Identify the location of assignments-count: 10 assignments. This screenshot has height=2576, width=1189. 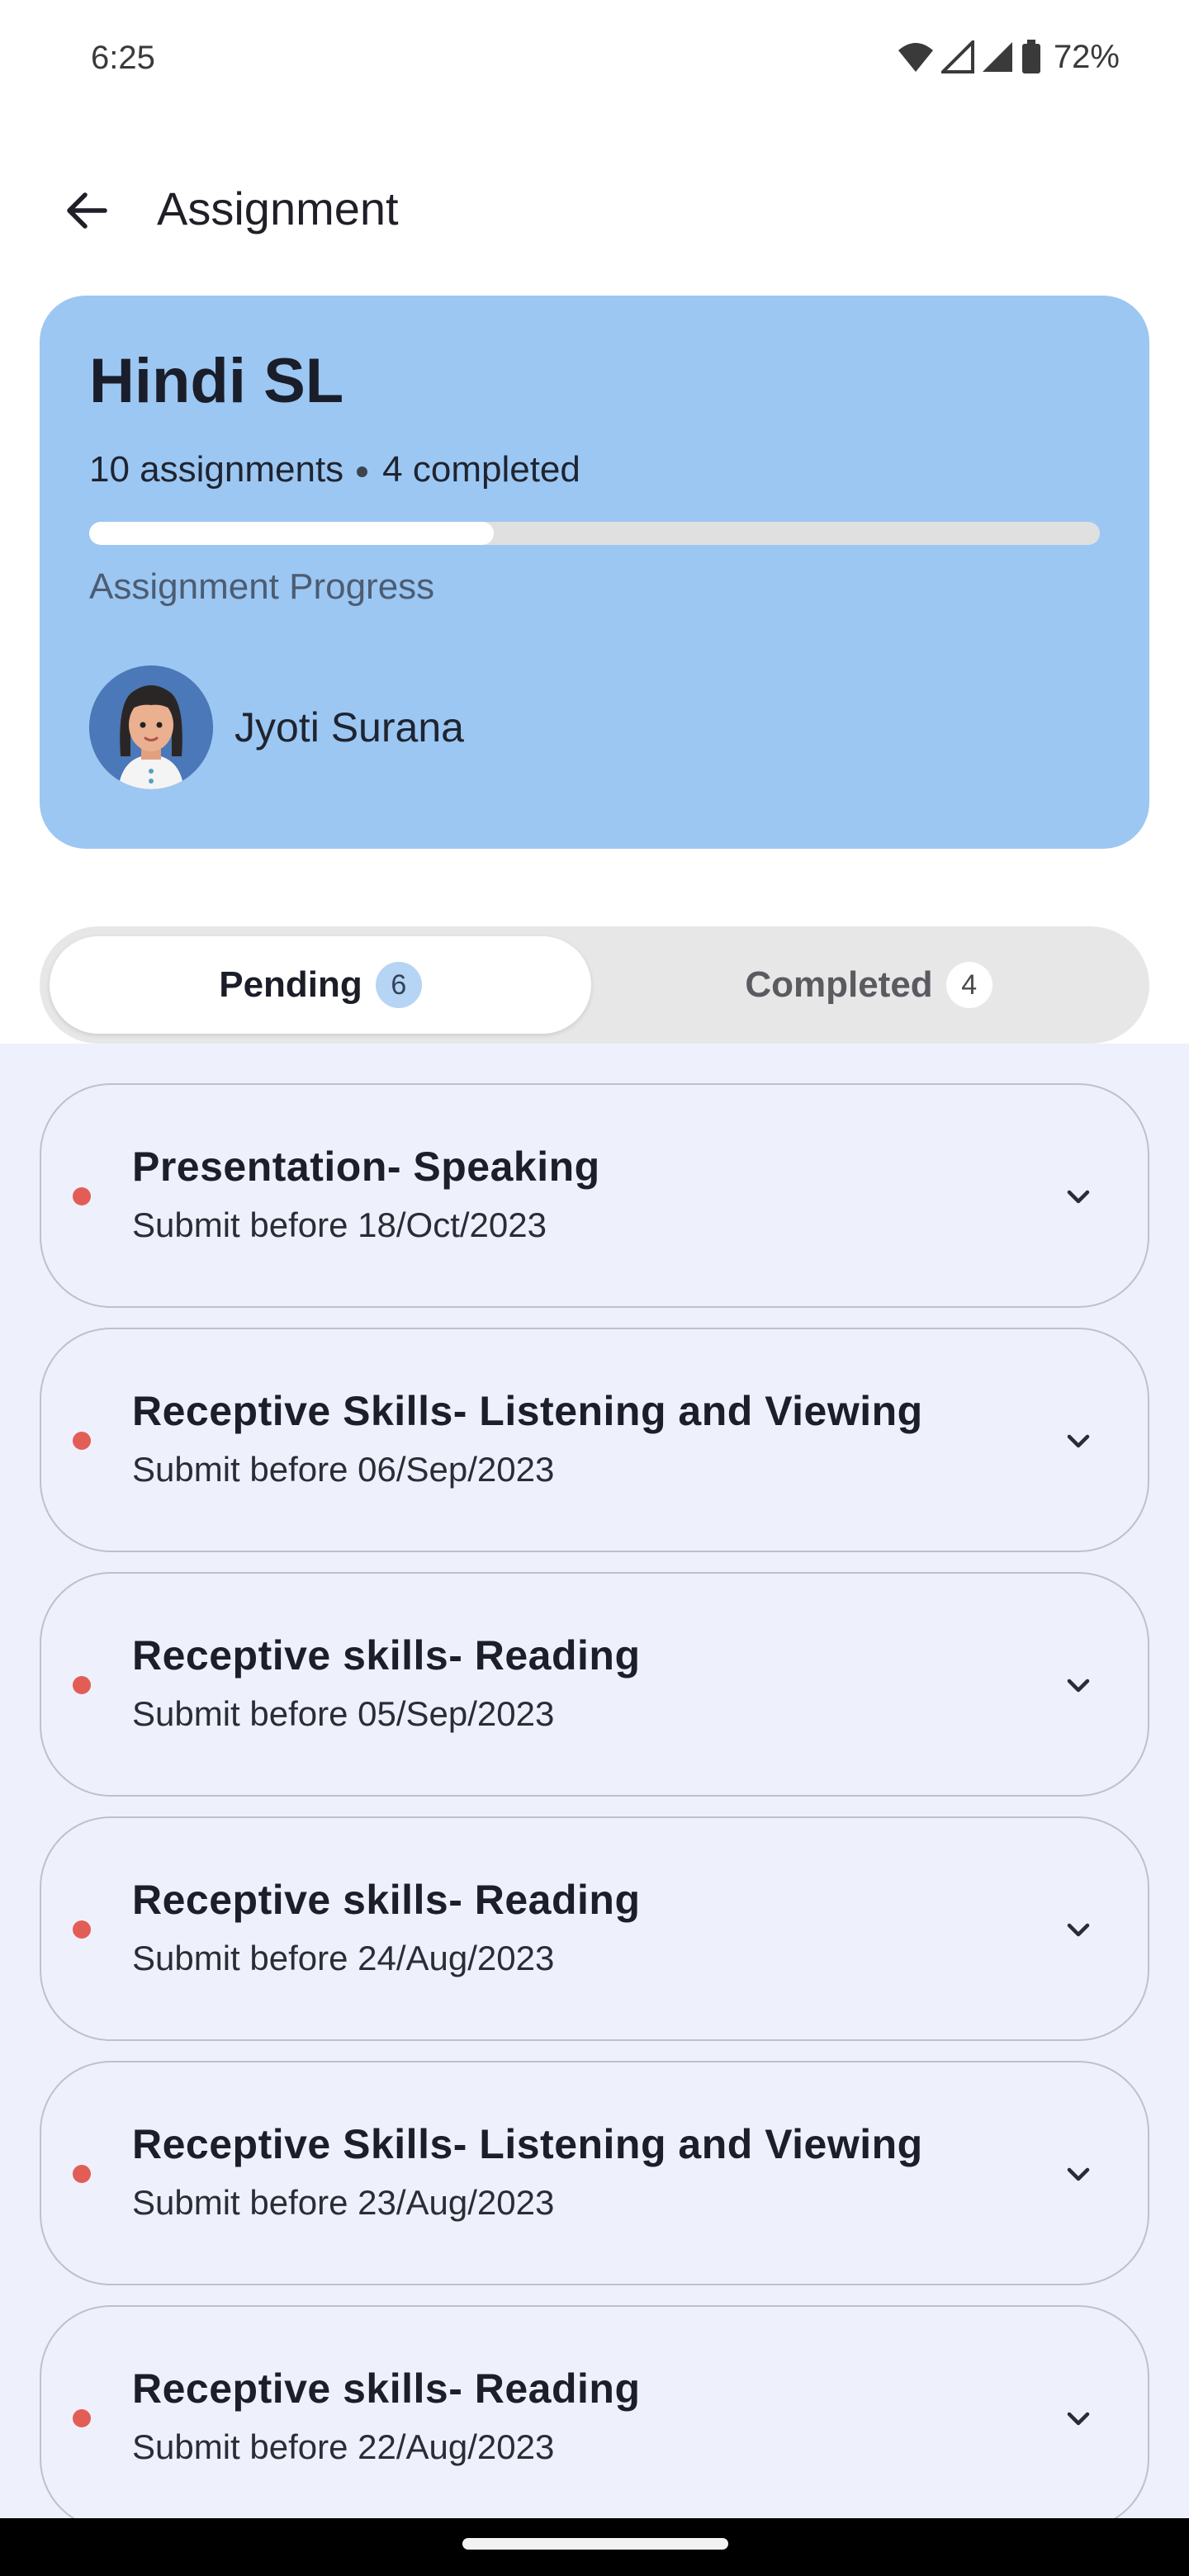
(216, 469).